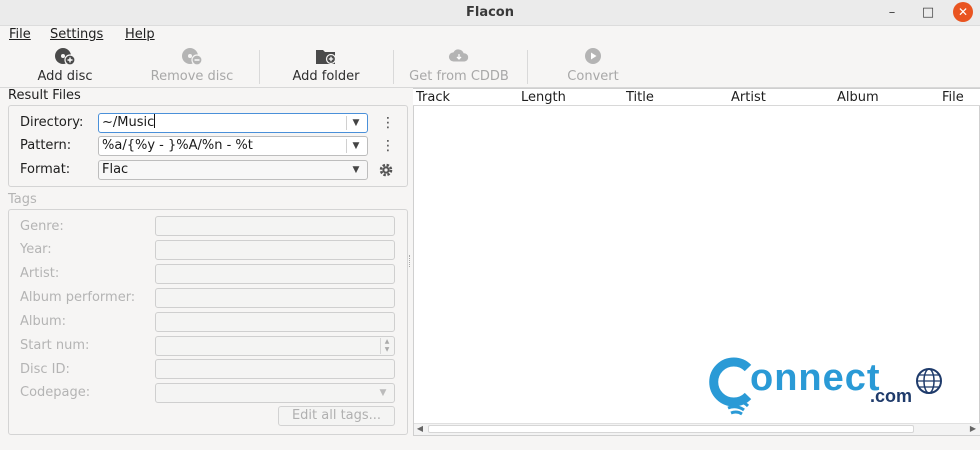 The width and height of the screenshot is (980, 450). What do you see at coordinates (155, 121) in the screenshot?
I see `text-cursor` at bounding box center [155, 121].